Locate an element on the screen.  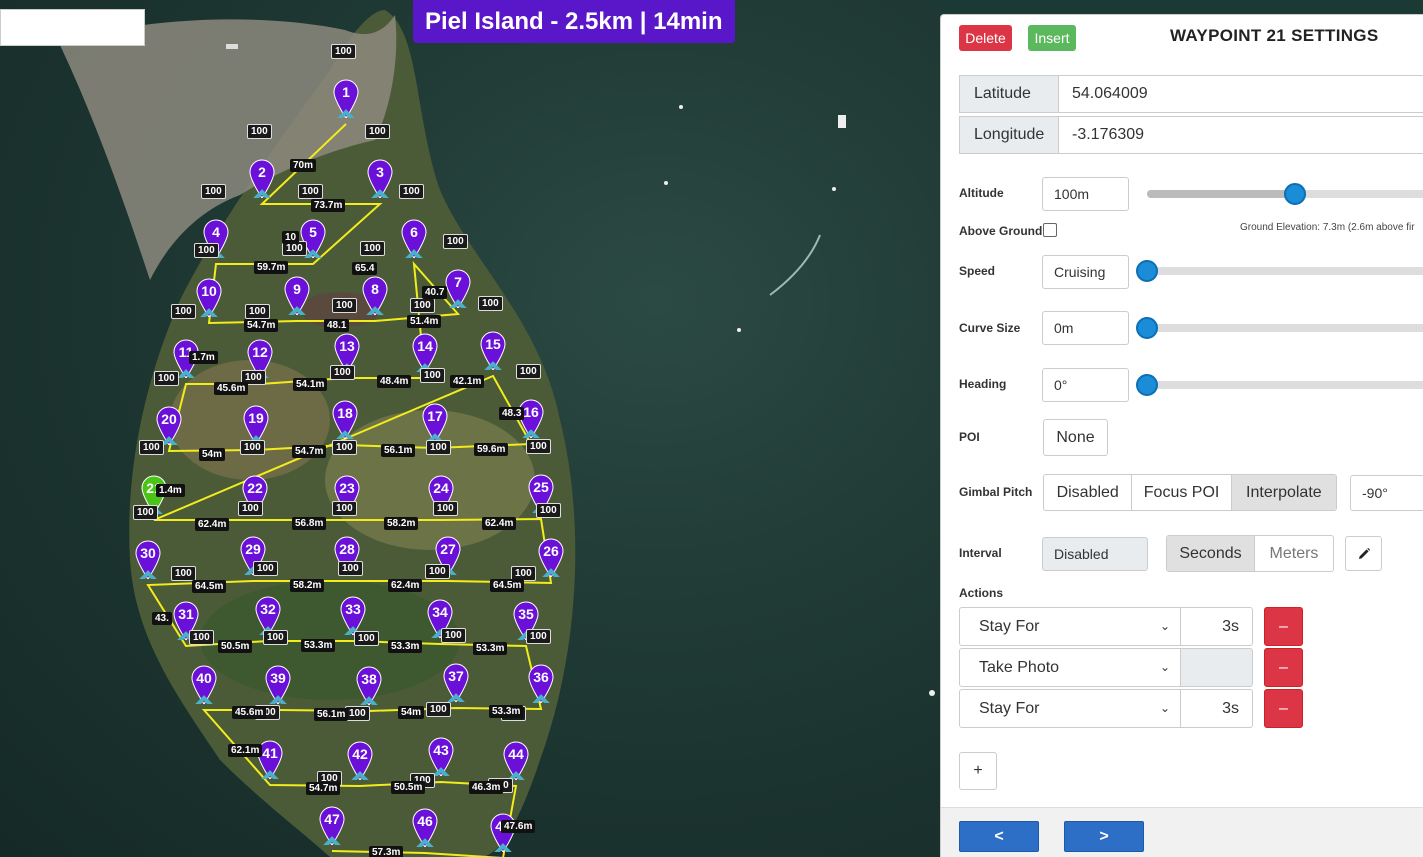
waypoint-number: 44 is located at coordinates (516, 754).